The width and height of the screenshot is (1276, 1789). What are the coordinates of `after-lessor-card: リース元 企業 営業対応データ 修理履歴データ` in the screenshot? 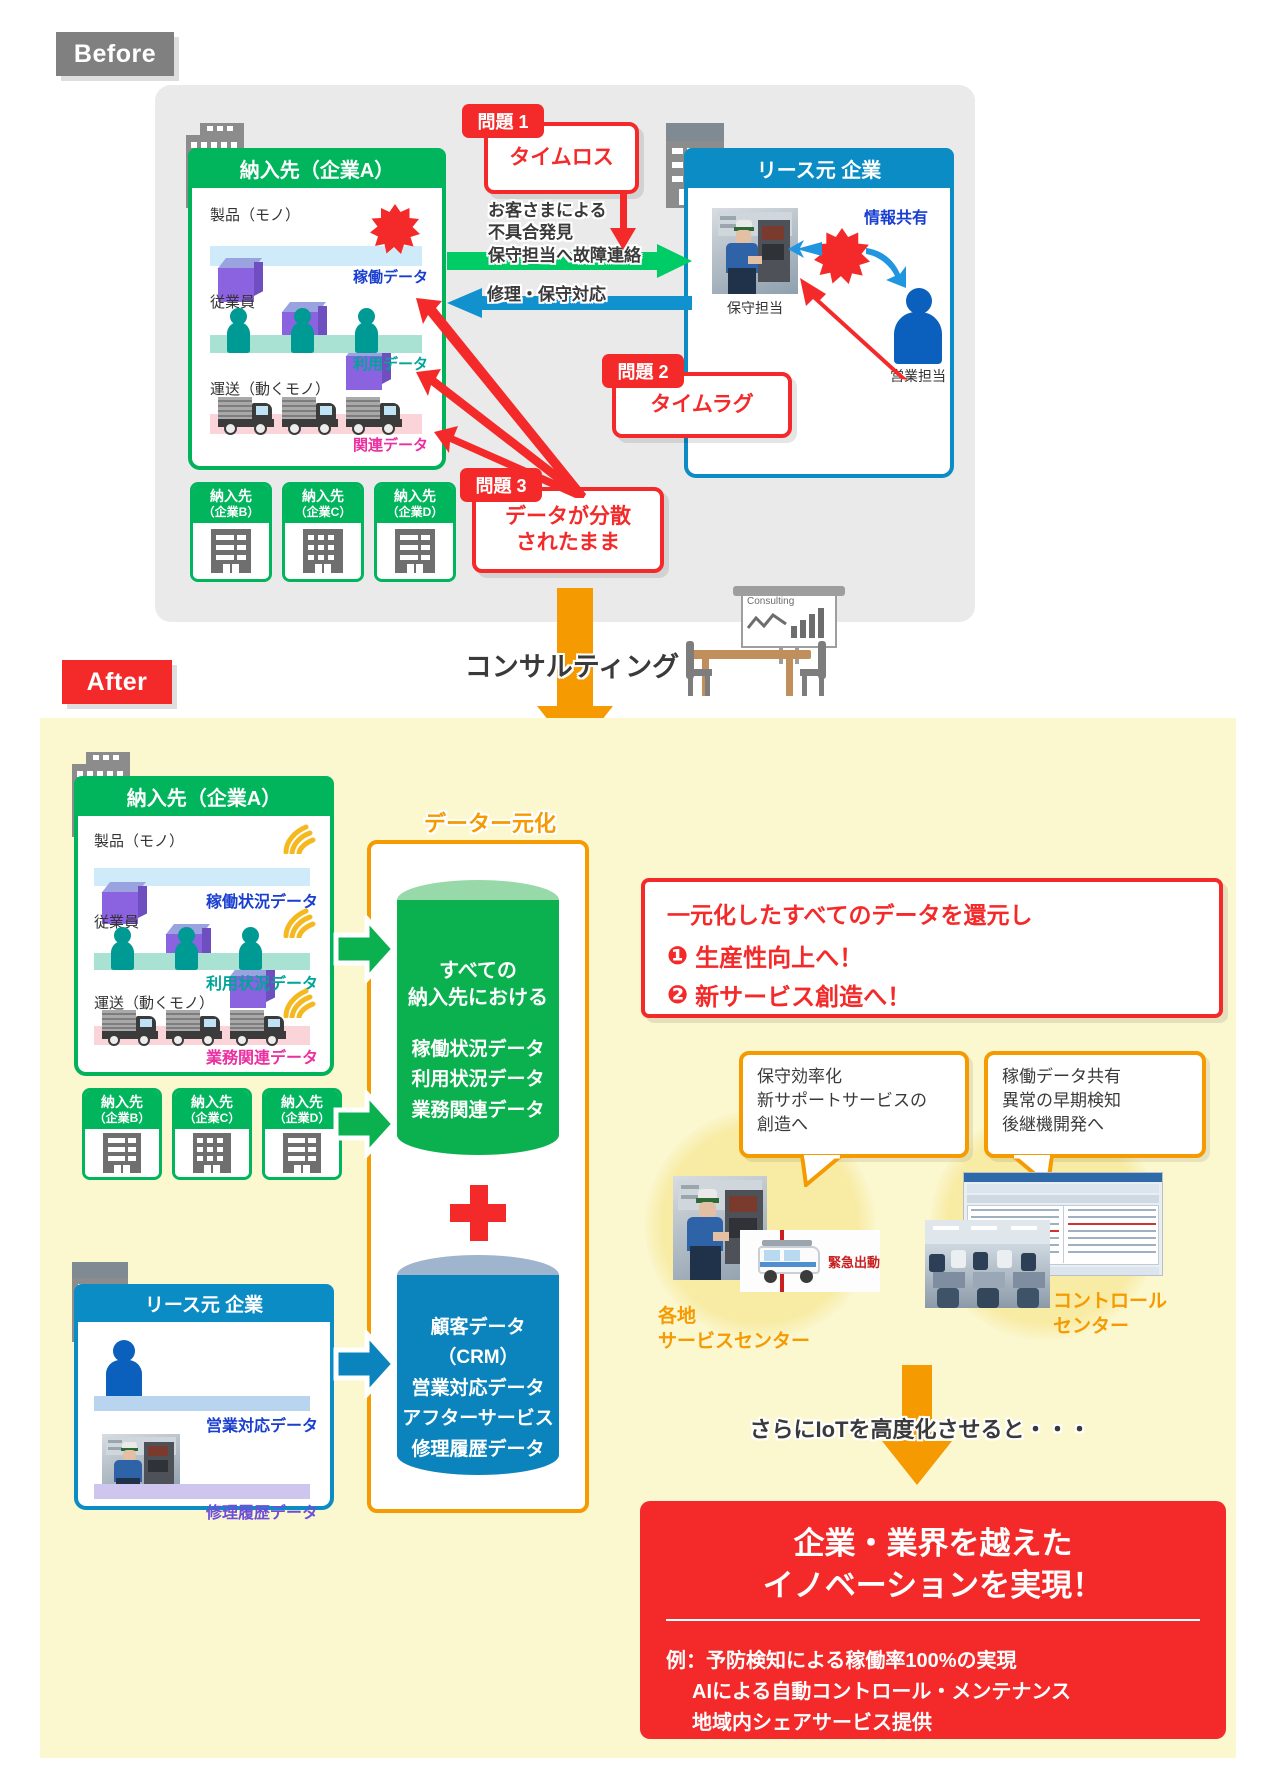 It's located at (204, 1403).